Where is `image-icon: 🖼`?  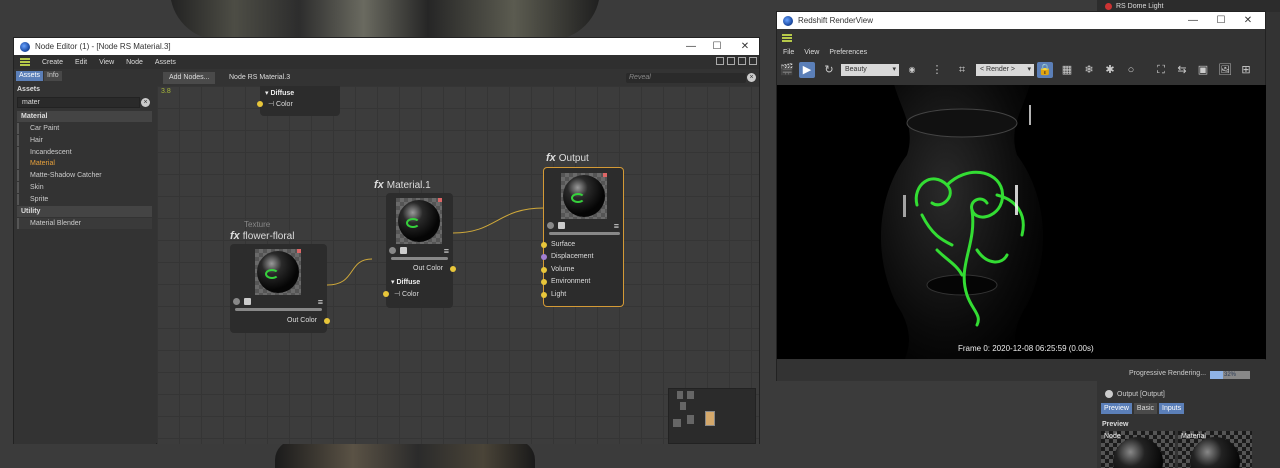 image-icon: 🖼 is located at coordinates (1225, 70).